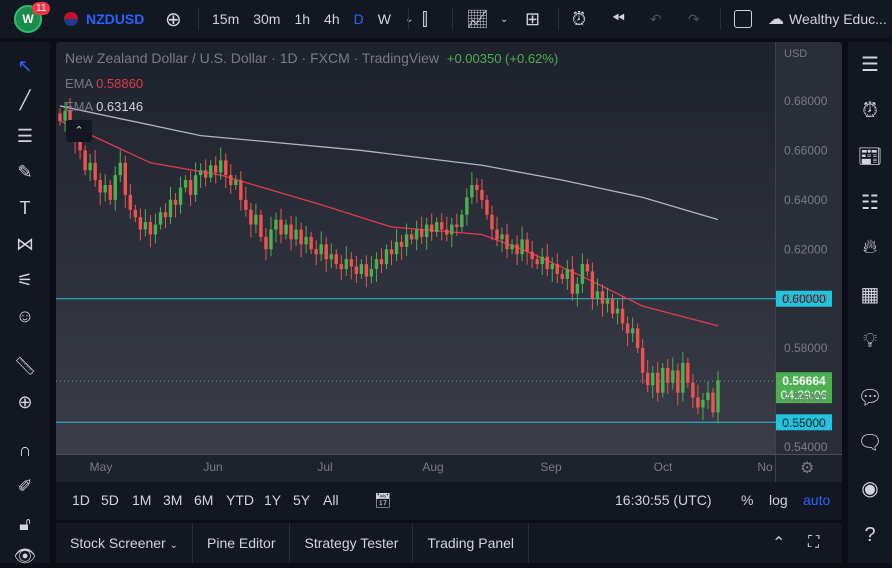  What do you see at coordinates (301, 500) in the screenshot?
I see `range-5y: 5Y` at bounding box center [301, 500].